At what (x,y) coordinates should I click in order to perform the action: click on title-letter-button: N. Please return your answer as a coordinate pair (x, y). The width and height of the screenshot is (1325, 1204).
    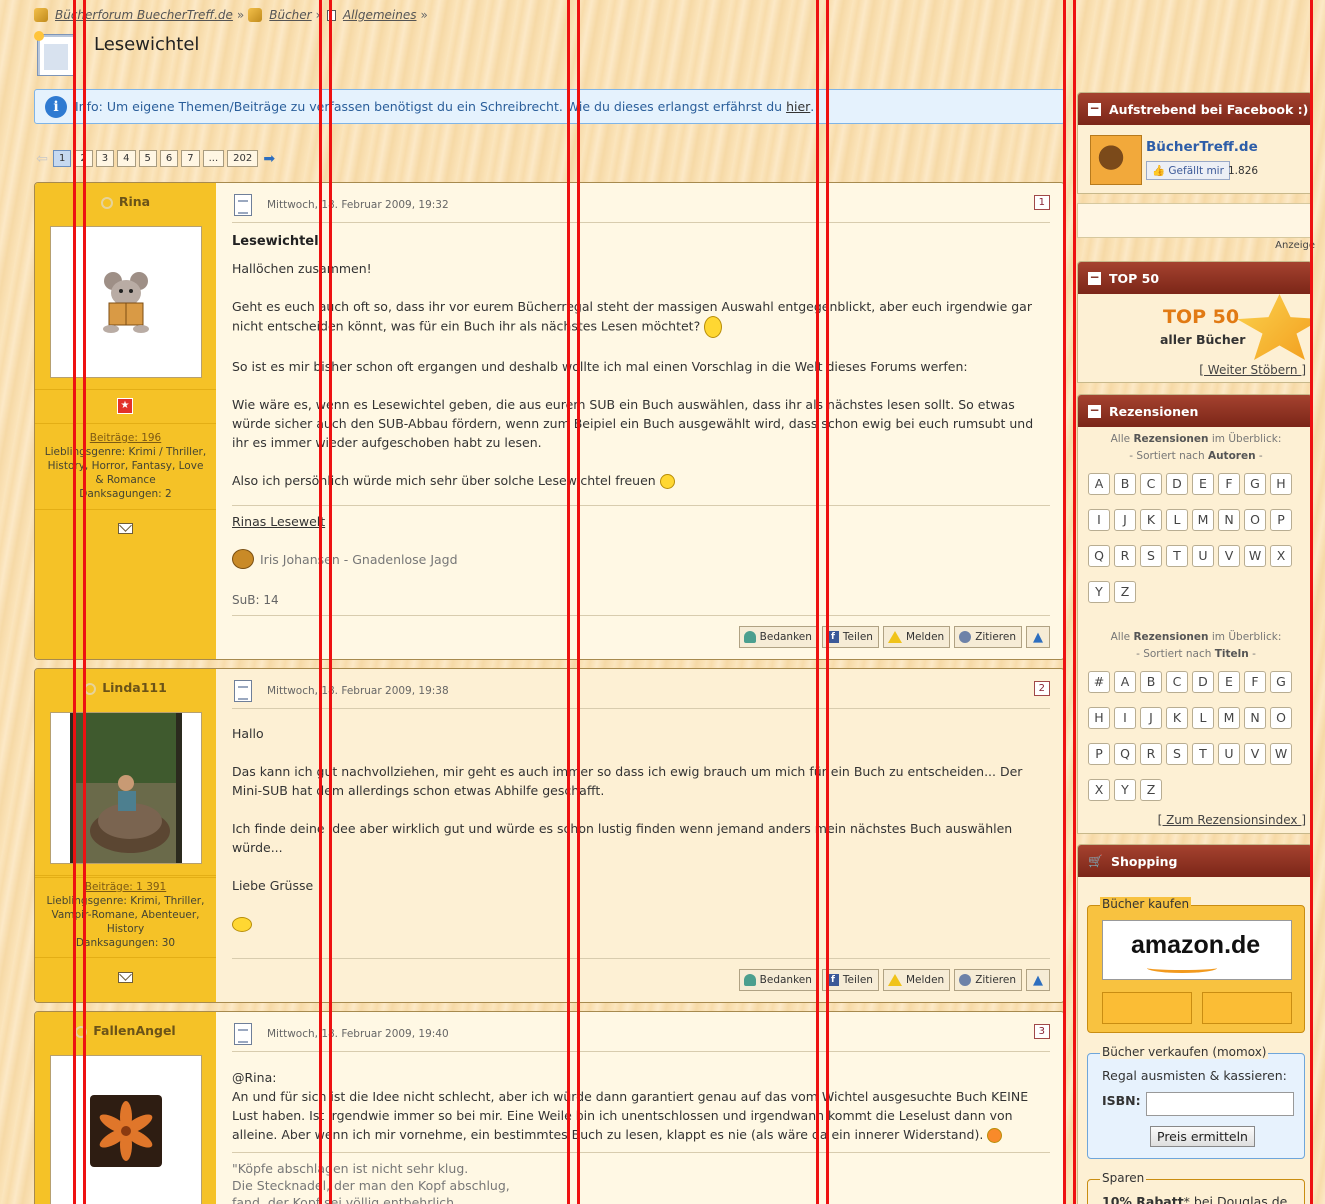
    Looking at the image, I should click on (1255, 718).